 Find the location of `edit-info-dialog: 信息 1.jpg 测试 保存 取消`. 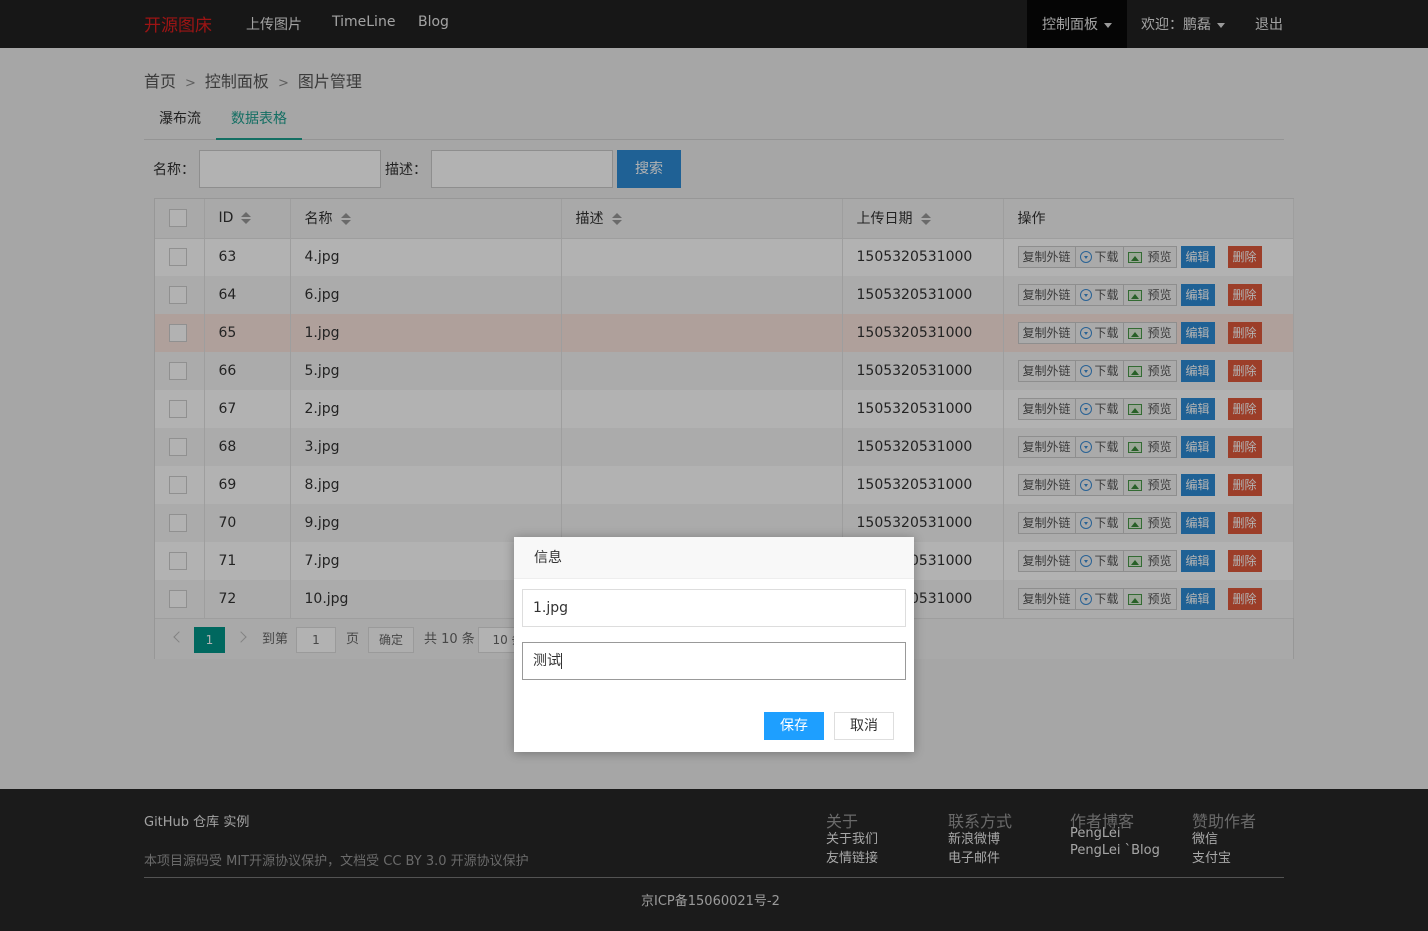

edit-info-dialog: 信息 1.jpg 测试 保存 取消 is located at coordinates (714, 644).